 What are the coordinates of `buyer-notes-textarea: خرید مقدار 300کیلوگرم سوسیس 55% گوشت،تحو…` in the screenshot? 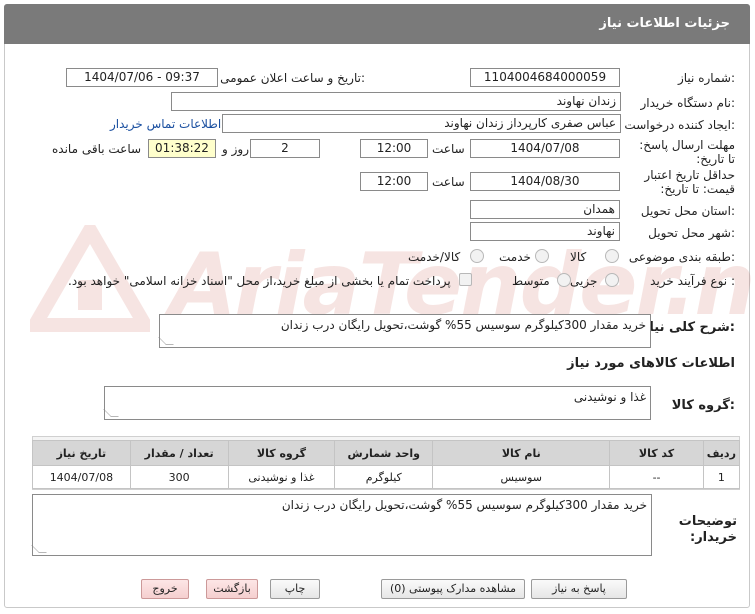 It's located at (341, 525).